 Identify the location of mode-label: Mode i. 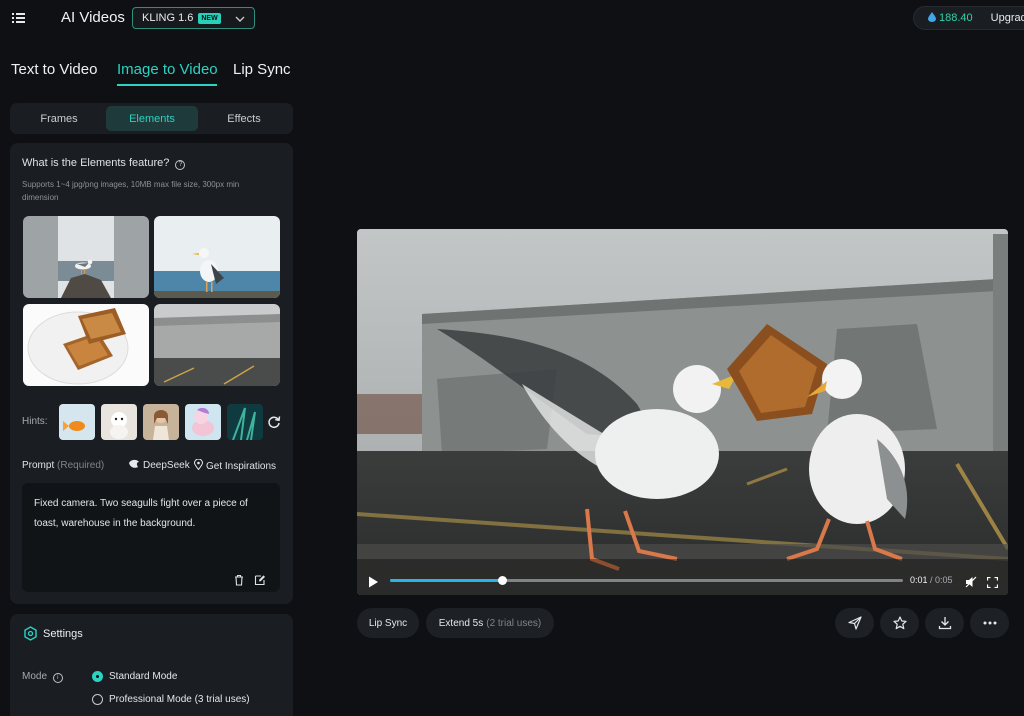
(42, 677).